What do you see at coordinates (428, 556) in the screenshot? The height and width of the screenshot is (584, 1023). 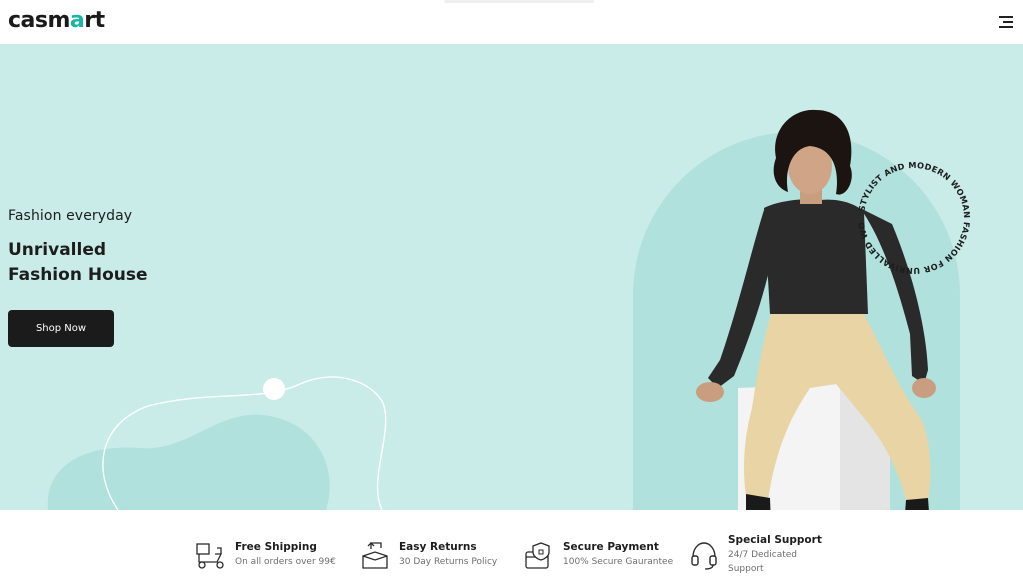 I see `feature-easy-returns: Easy Returns 30 Day Returns Policy` at bounding box center [428, 556].